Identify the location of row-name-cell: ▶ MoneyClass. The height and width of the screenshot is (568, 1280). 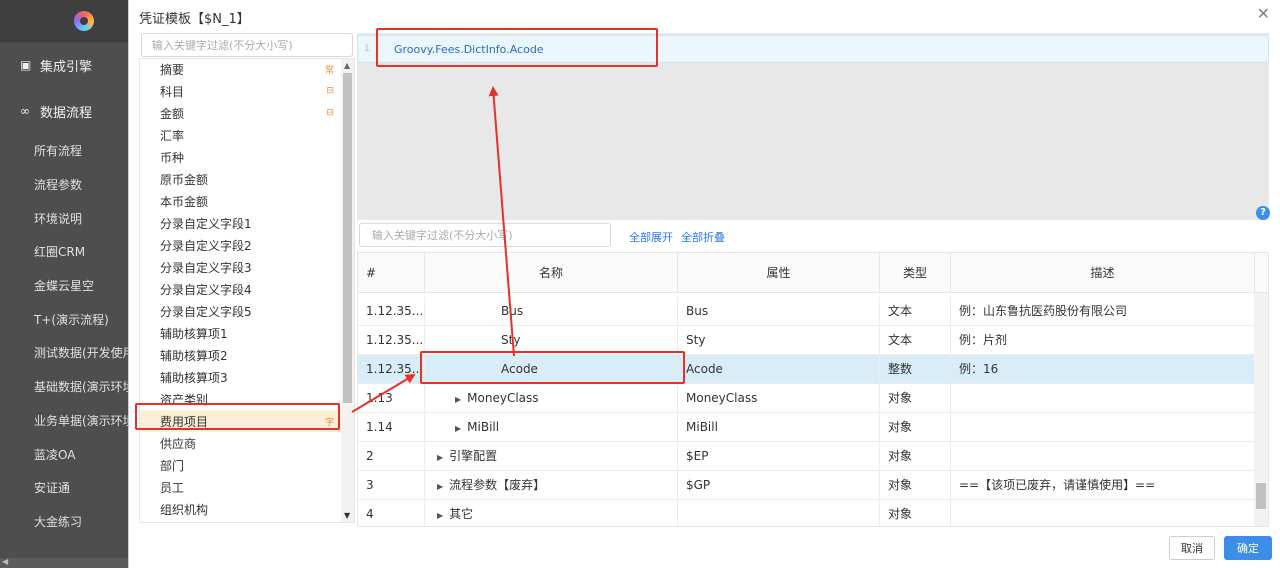
(551, 398).